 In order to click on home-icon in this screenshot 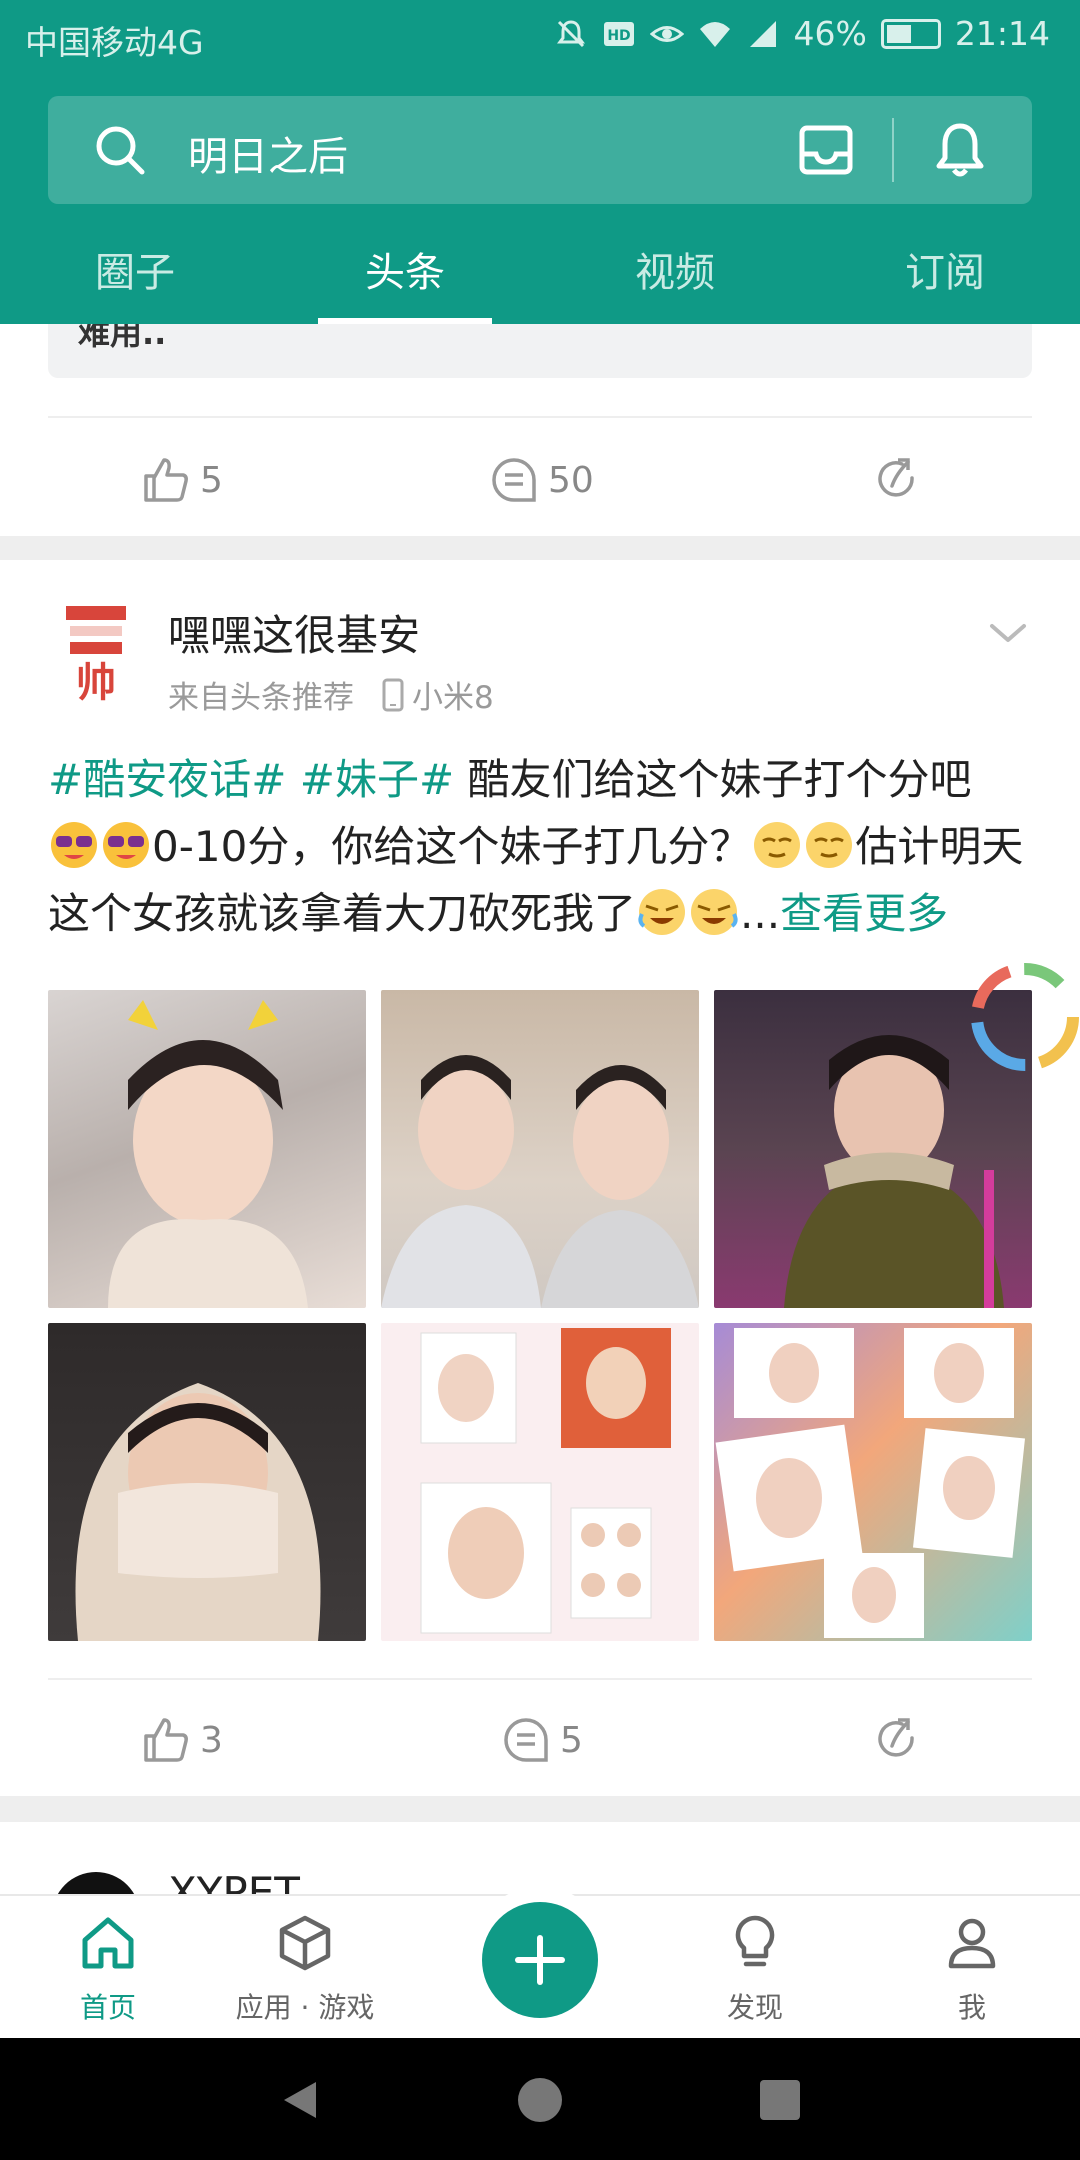, I will do `click(108, 1943)`.